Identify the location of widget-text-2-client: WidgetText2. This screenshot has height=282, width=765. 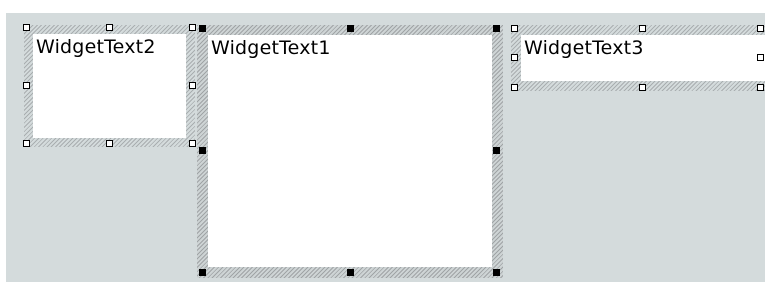
(109, 86).